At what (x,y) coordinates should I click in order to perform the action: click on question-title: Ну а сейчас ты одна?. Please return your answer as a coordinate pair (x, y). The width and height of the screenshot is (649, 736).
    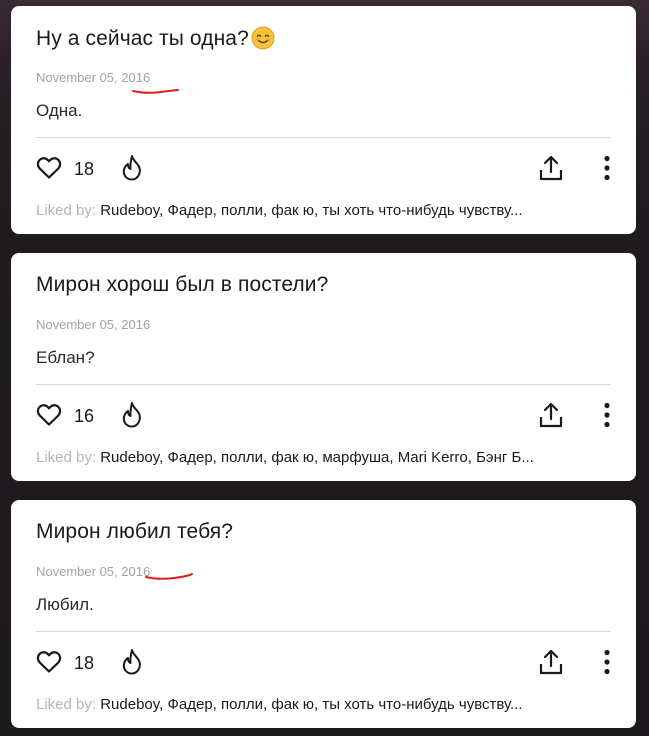
    Looking at the image, I should click on (155, 38).